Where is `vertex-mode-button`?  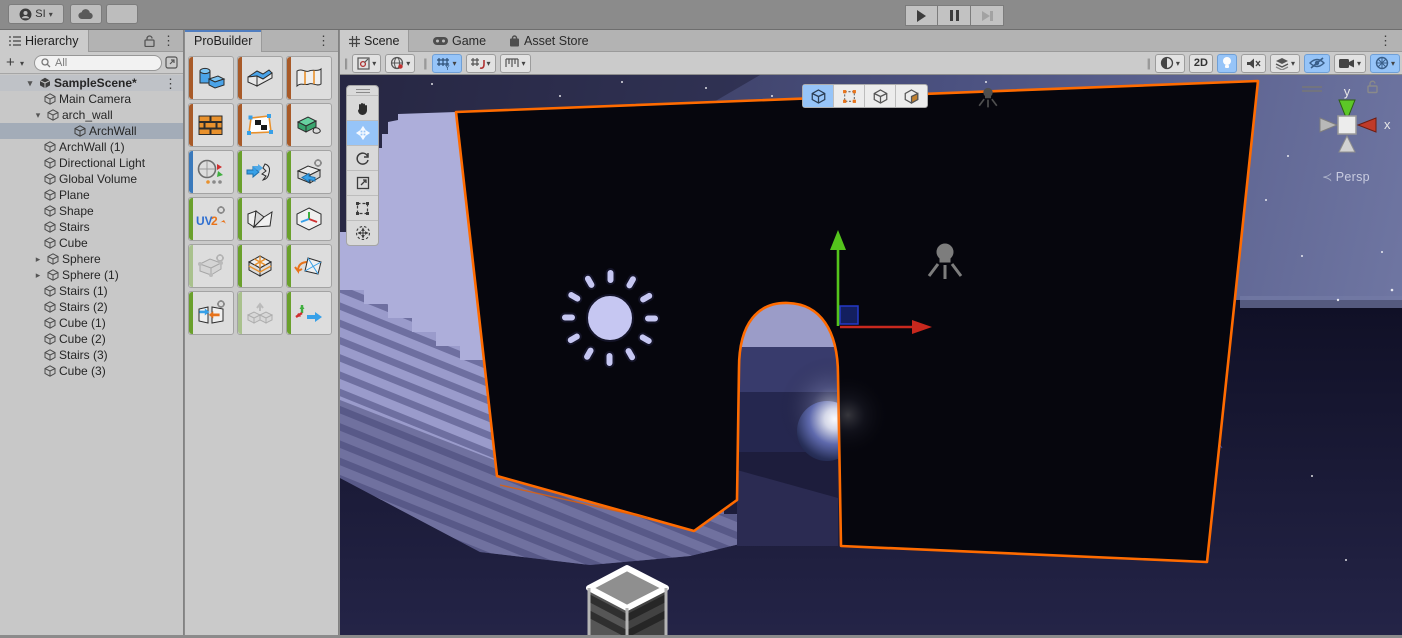 vertex-mode-button is located at coordinates (849, 96).